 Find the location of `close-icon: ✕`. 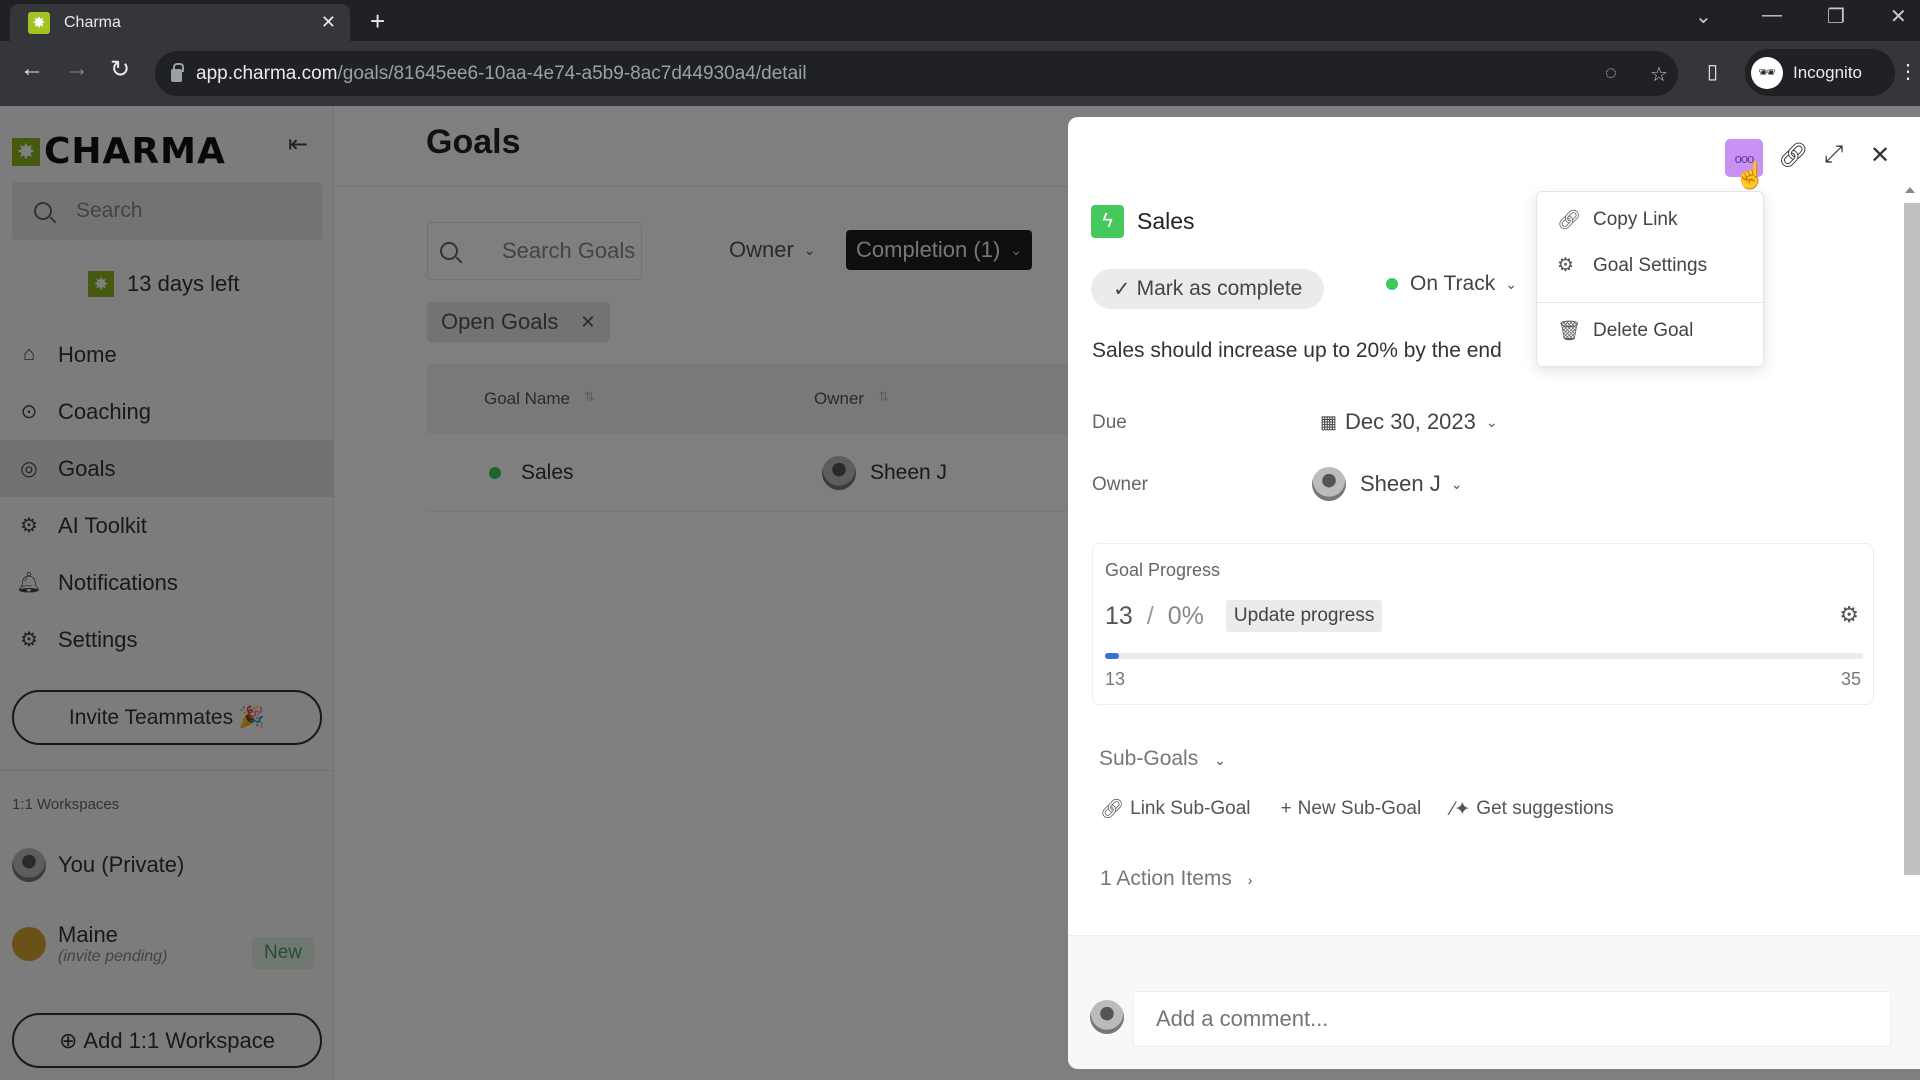

close-icon: ✕ is located at coordinates (1880, 155).